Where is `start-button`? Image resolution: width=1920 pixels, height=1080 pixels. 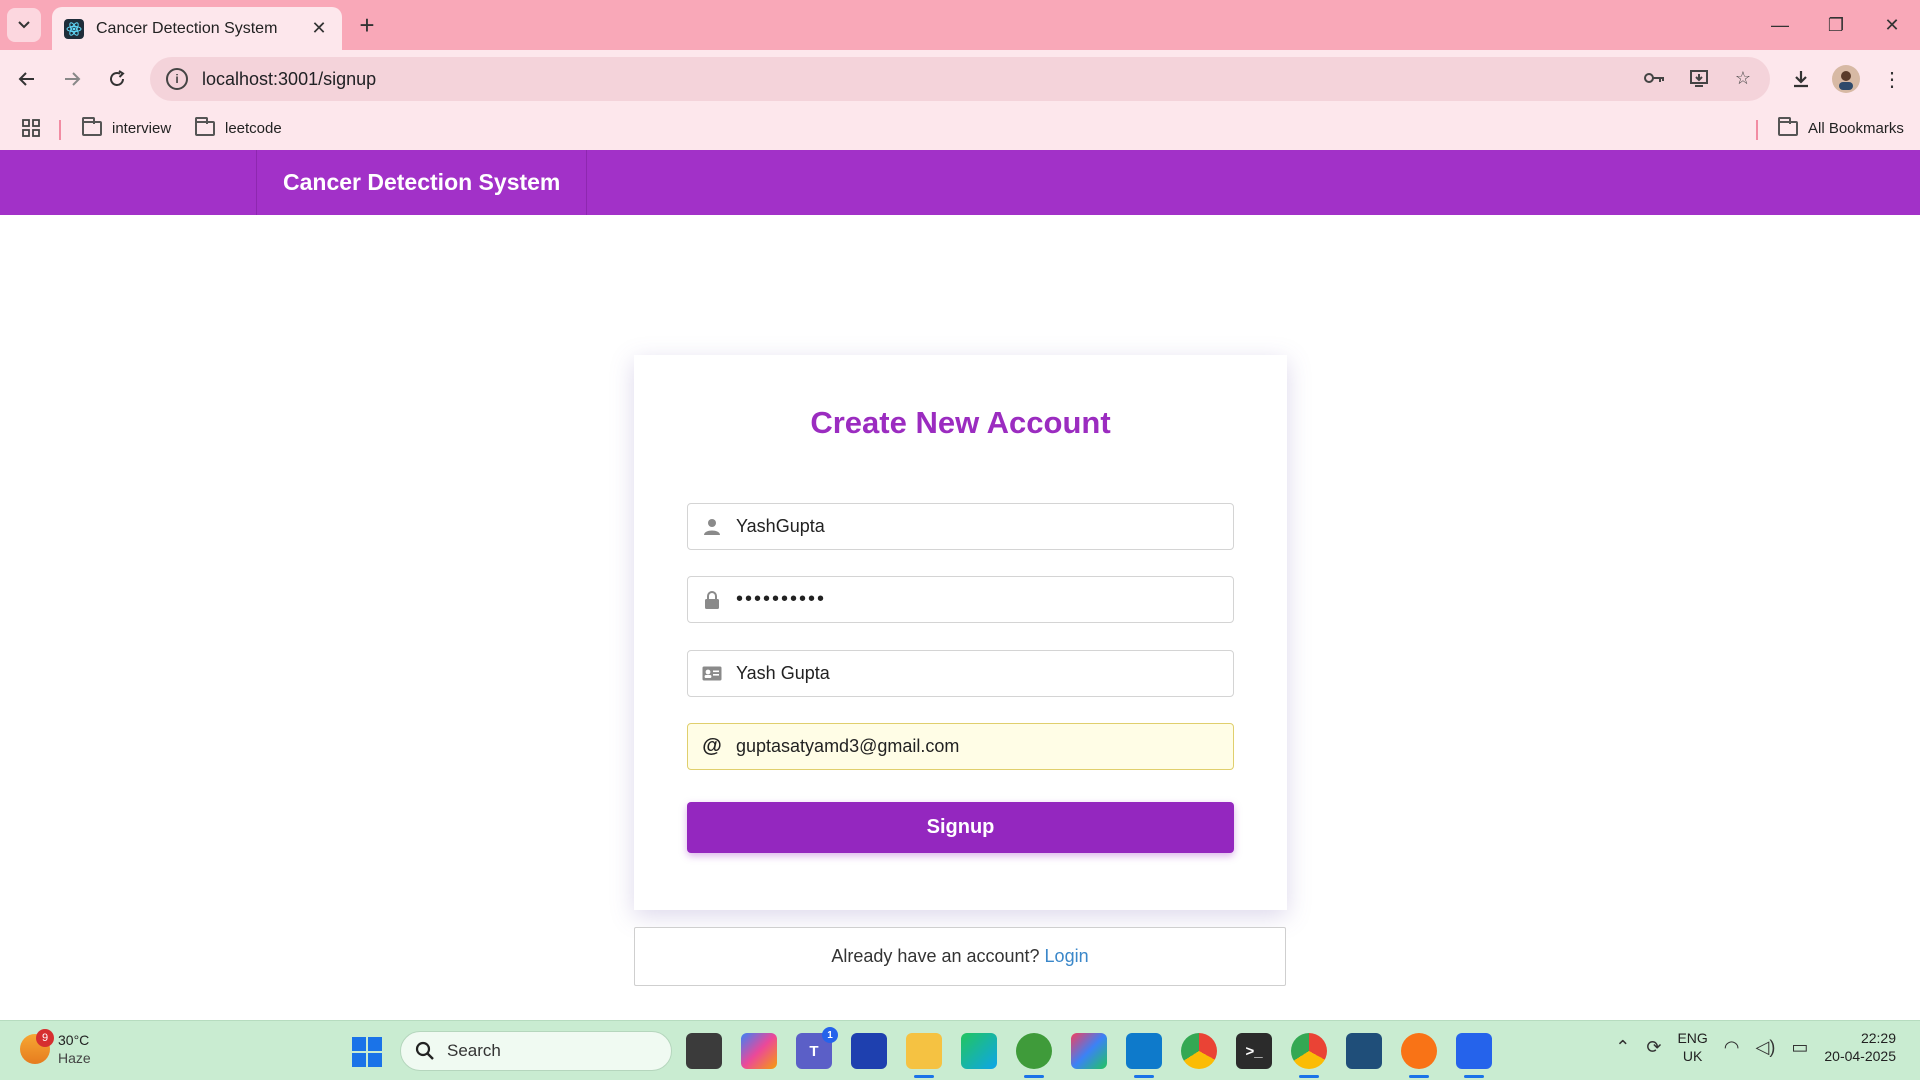
start-button is located at coordinates (367, 1052).